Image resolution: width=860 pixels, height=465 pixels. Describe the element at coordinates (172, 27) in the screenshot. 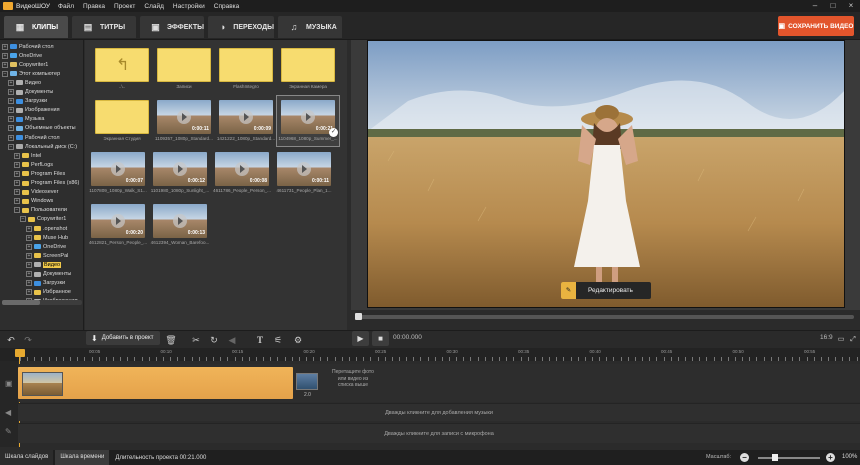

I see `tab-effects: ▣ ЭФФЕКТЫ` at that location.